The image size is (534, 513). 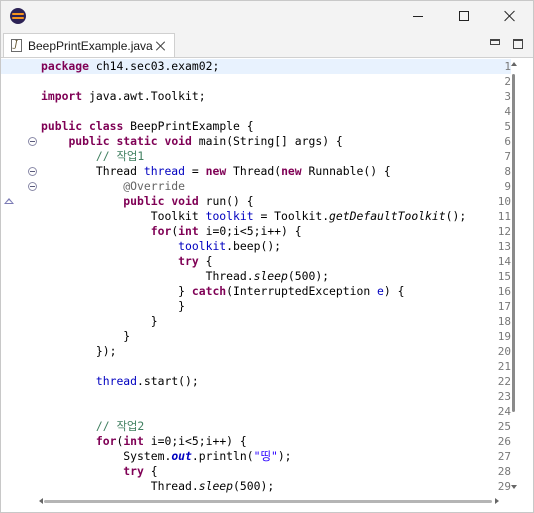 What do you see at coordinates (256, 111) in the screenshot?
I see `code-line: 4` at bounding box center [256, 111].